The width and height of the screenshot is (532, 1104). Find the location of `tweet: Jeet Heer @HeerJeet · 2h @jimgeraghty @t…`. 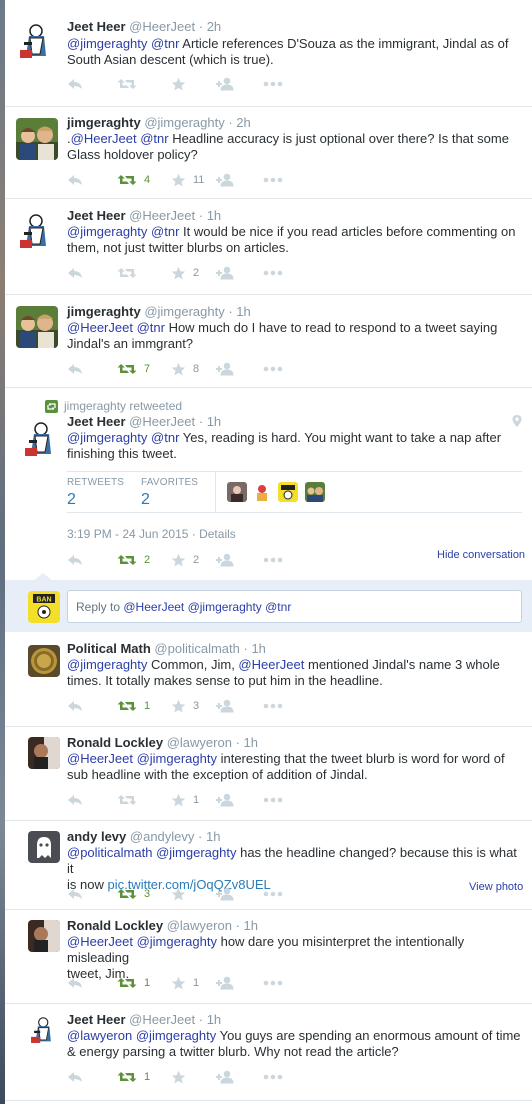

tweet: Jeet Heer @HeerJeet · 2h @jimgeraghty @t… is located at coordinates (268, 53).